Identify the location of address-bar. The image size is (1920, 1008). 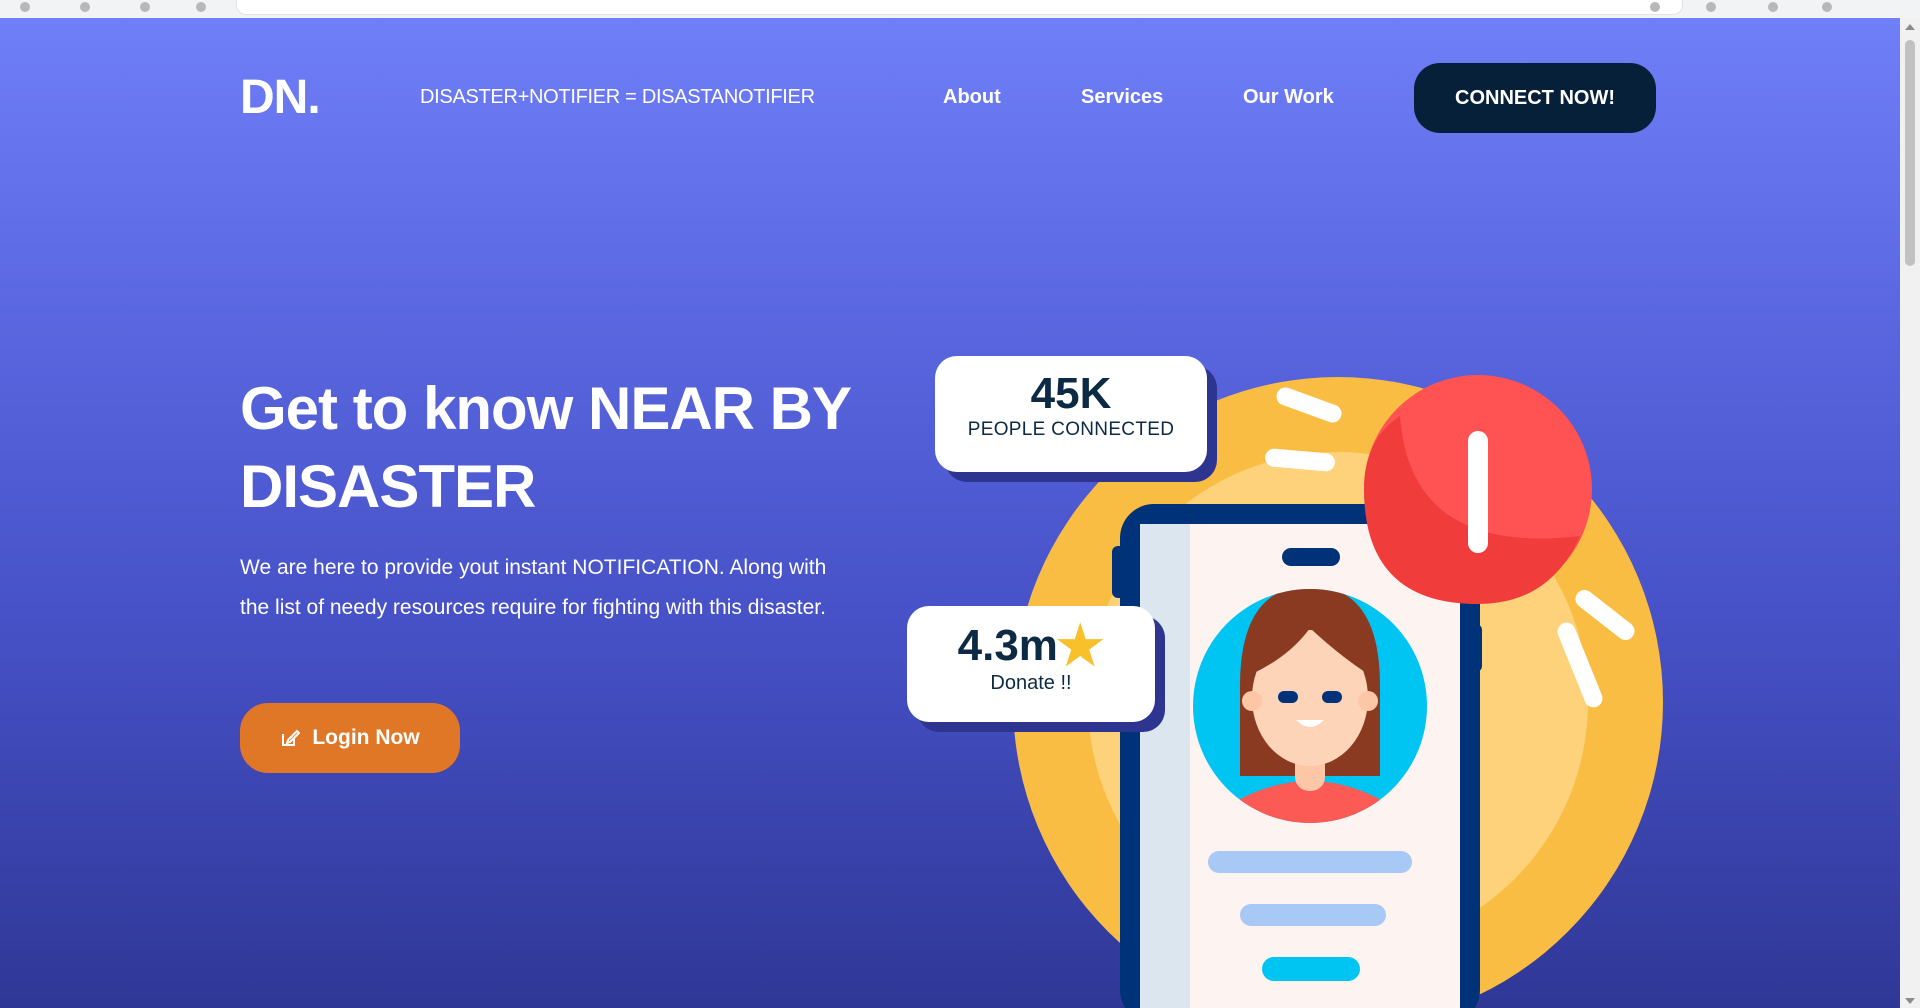
(959, 7).